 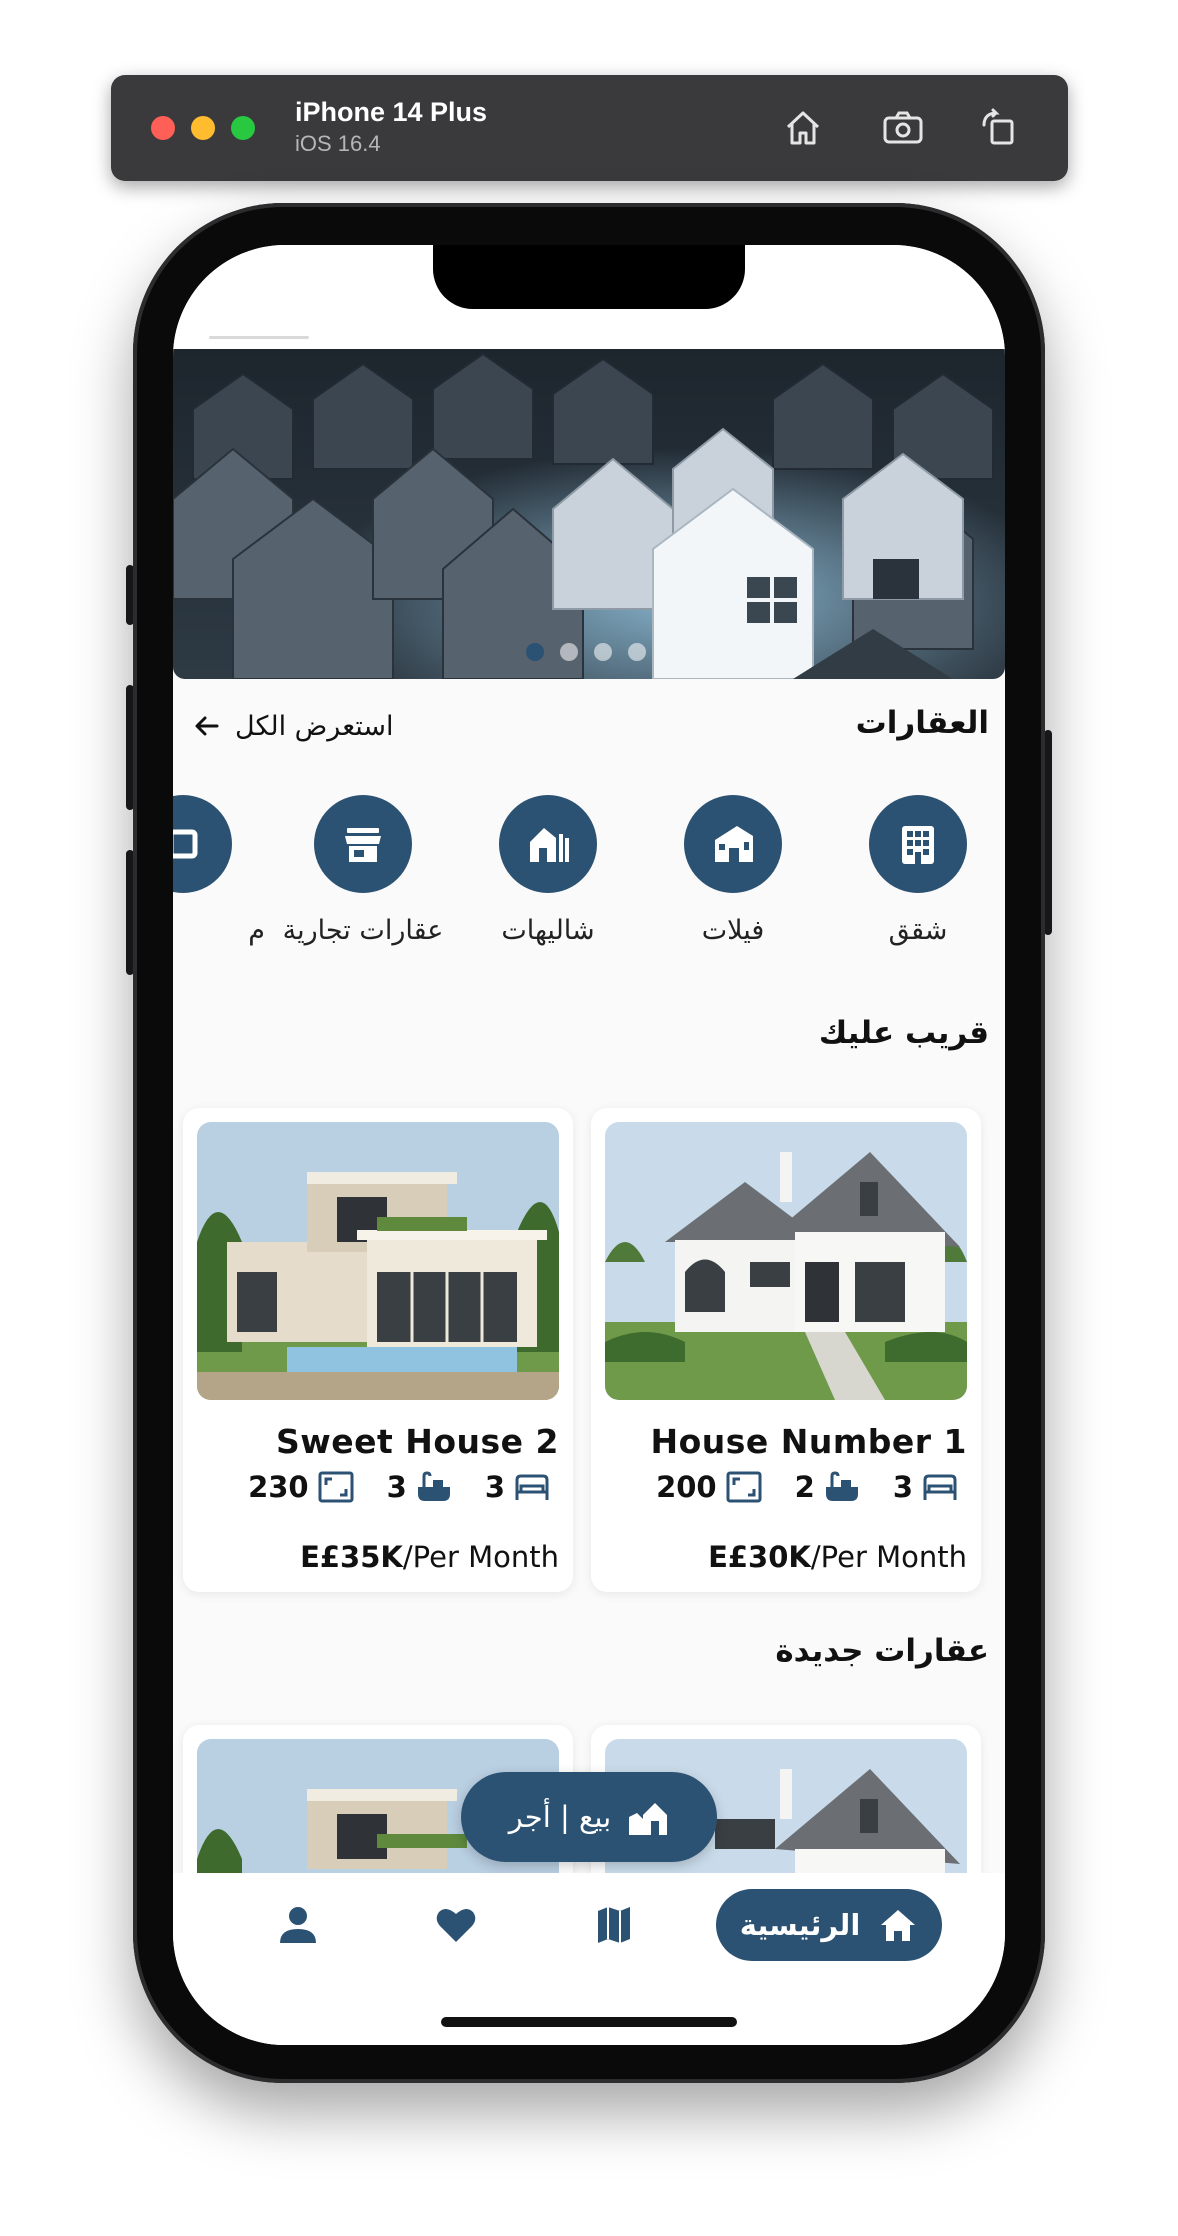 I want to click on rotate-button, so click(x=999, y=128).